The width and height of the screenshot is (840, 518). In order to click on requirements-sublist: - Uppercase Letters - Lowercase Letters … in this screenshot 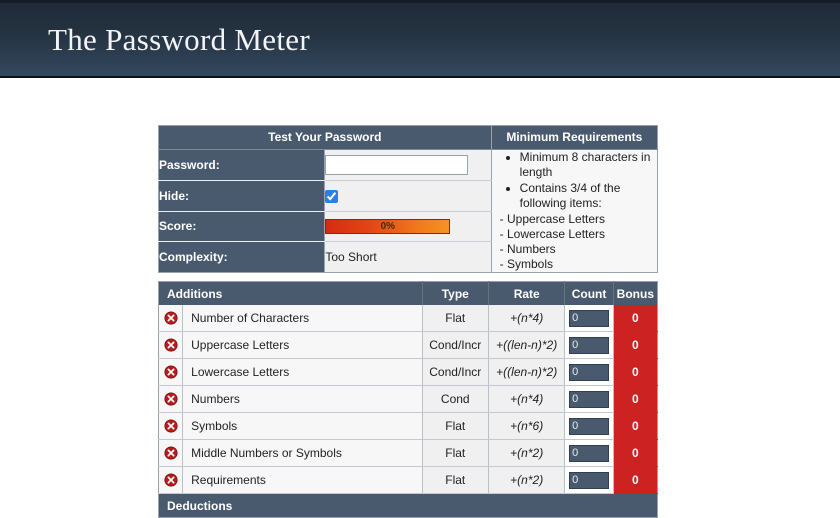, I will do `click(574, 242)`.